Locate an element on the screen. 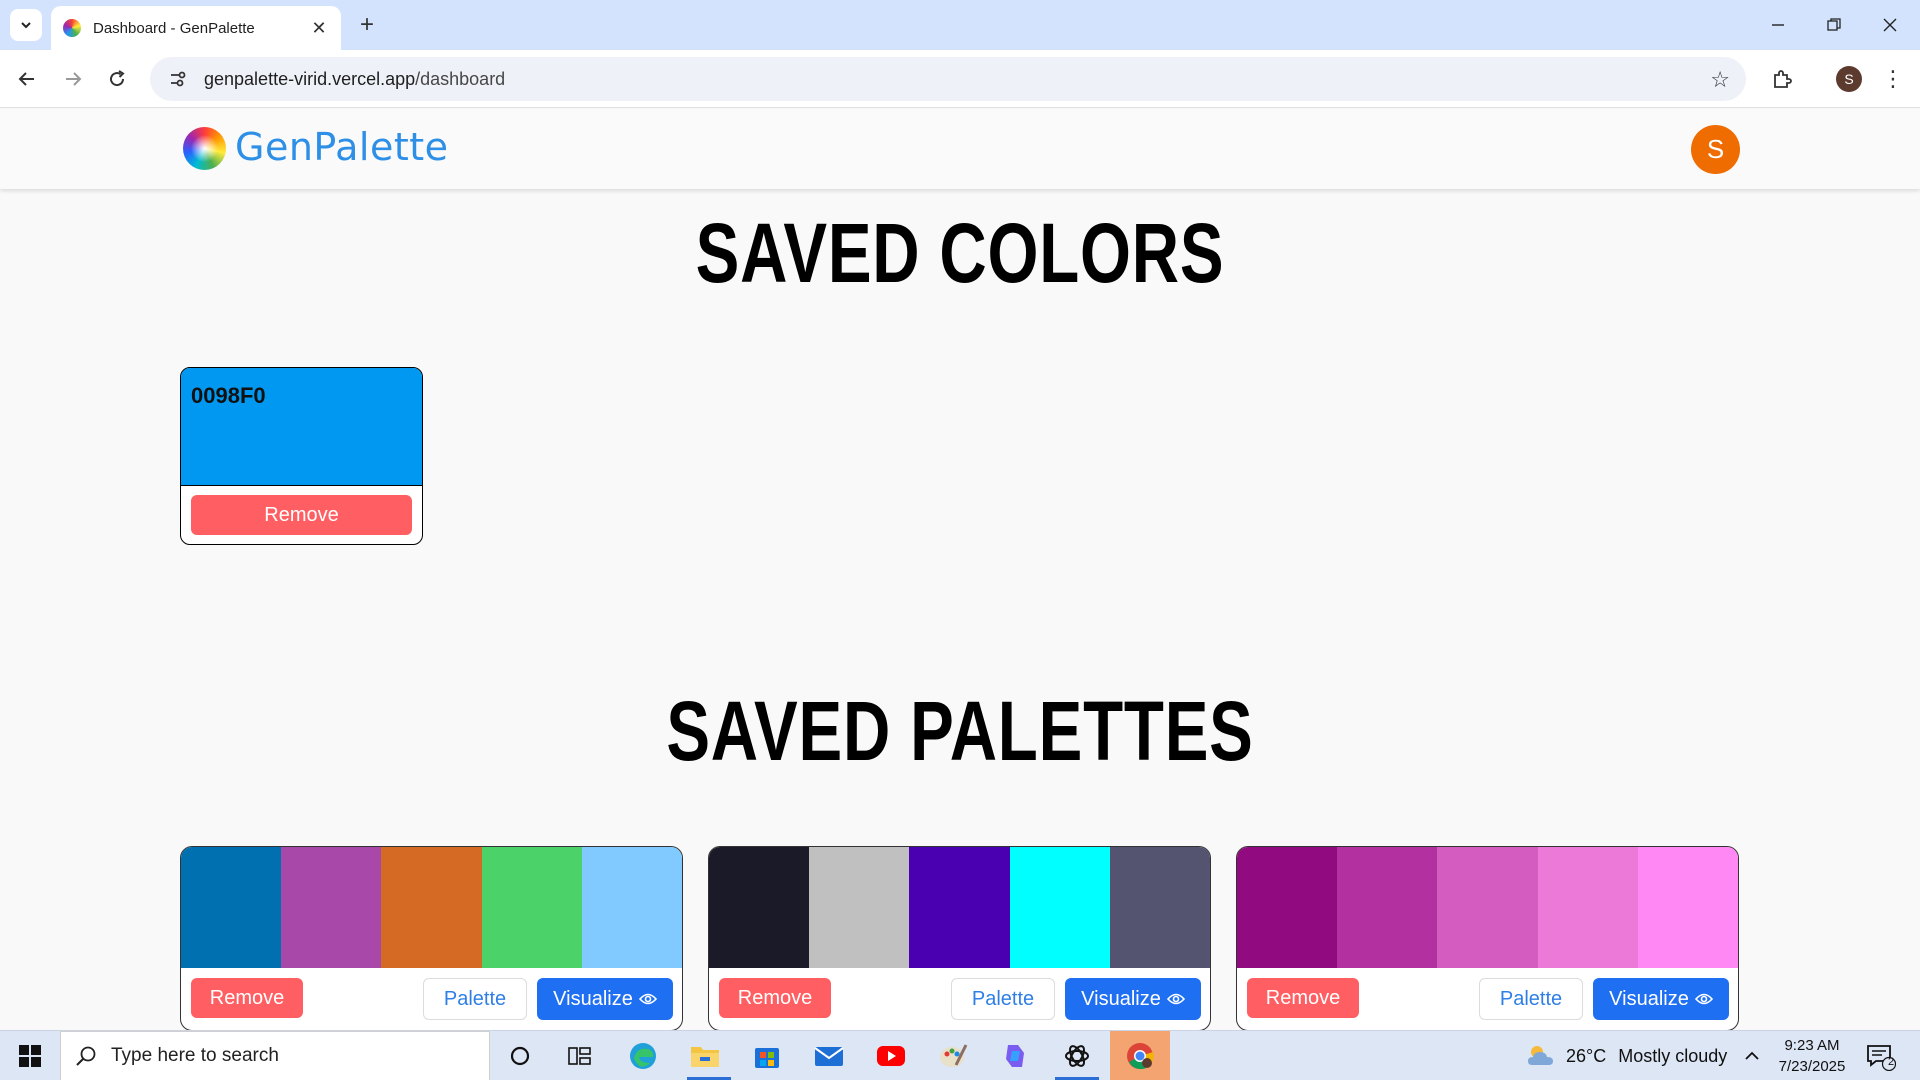  tab-search-button is located at coordinates (26, 25).